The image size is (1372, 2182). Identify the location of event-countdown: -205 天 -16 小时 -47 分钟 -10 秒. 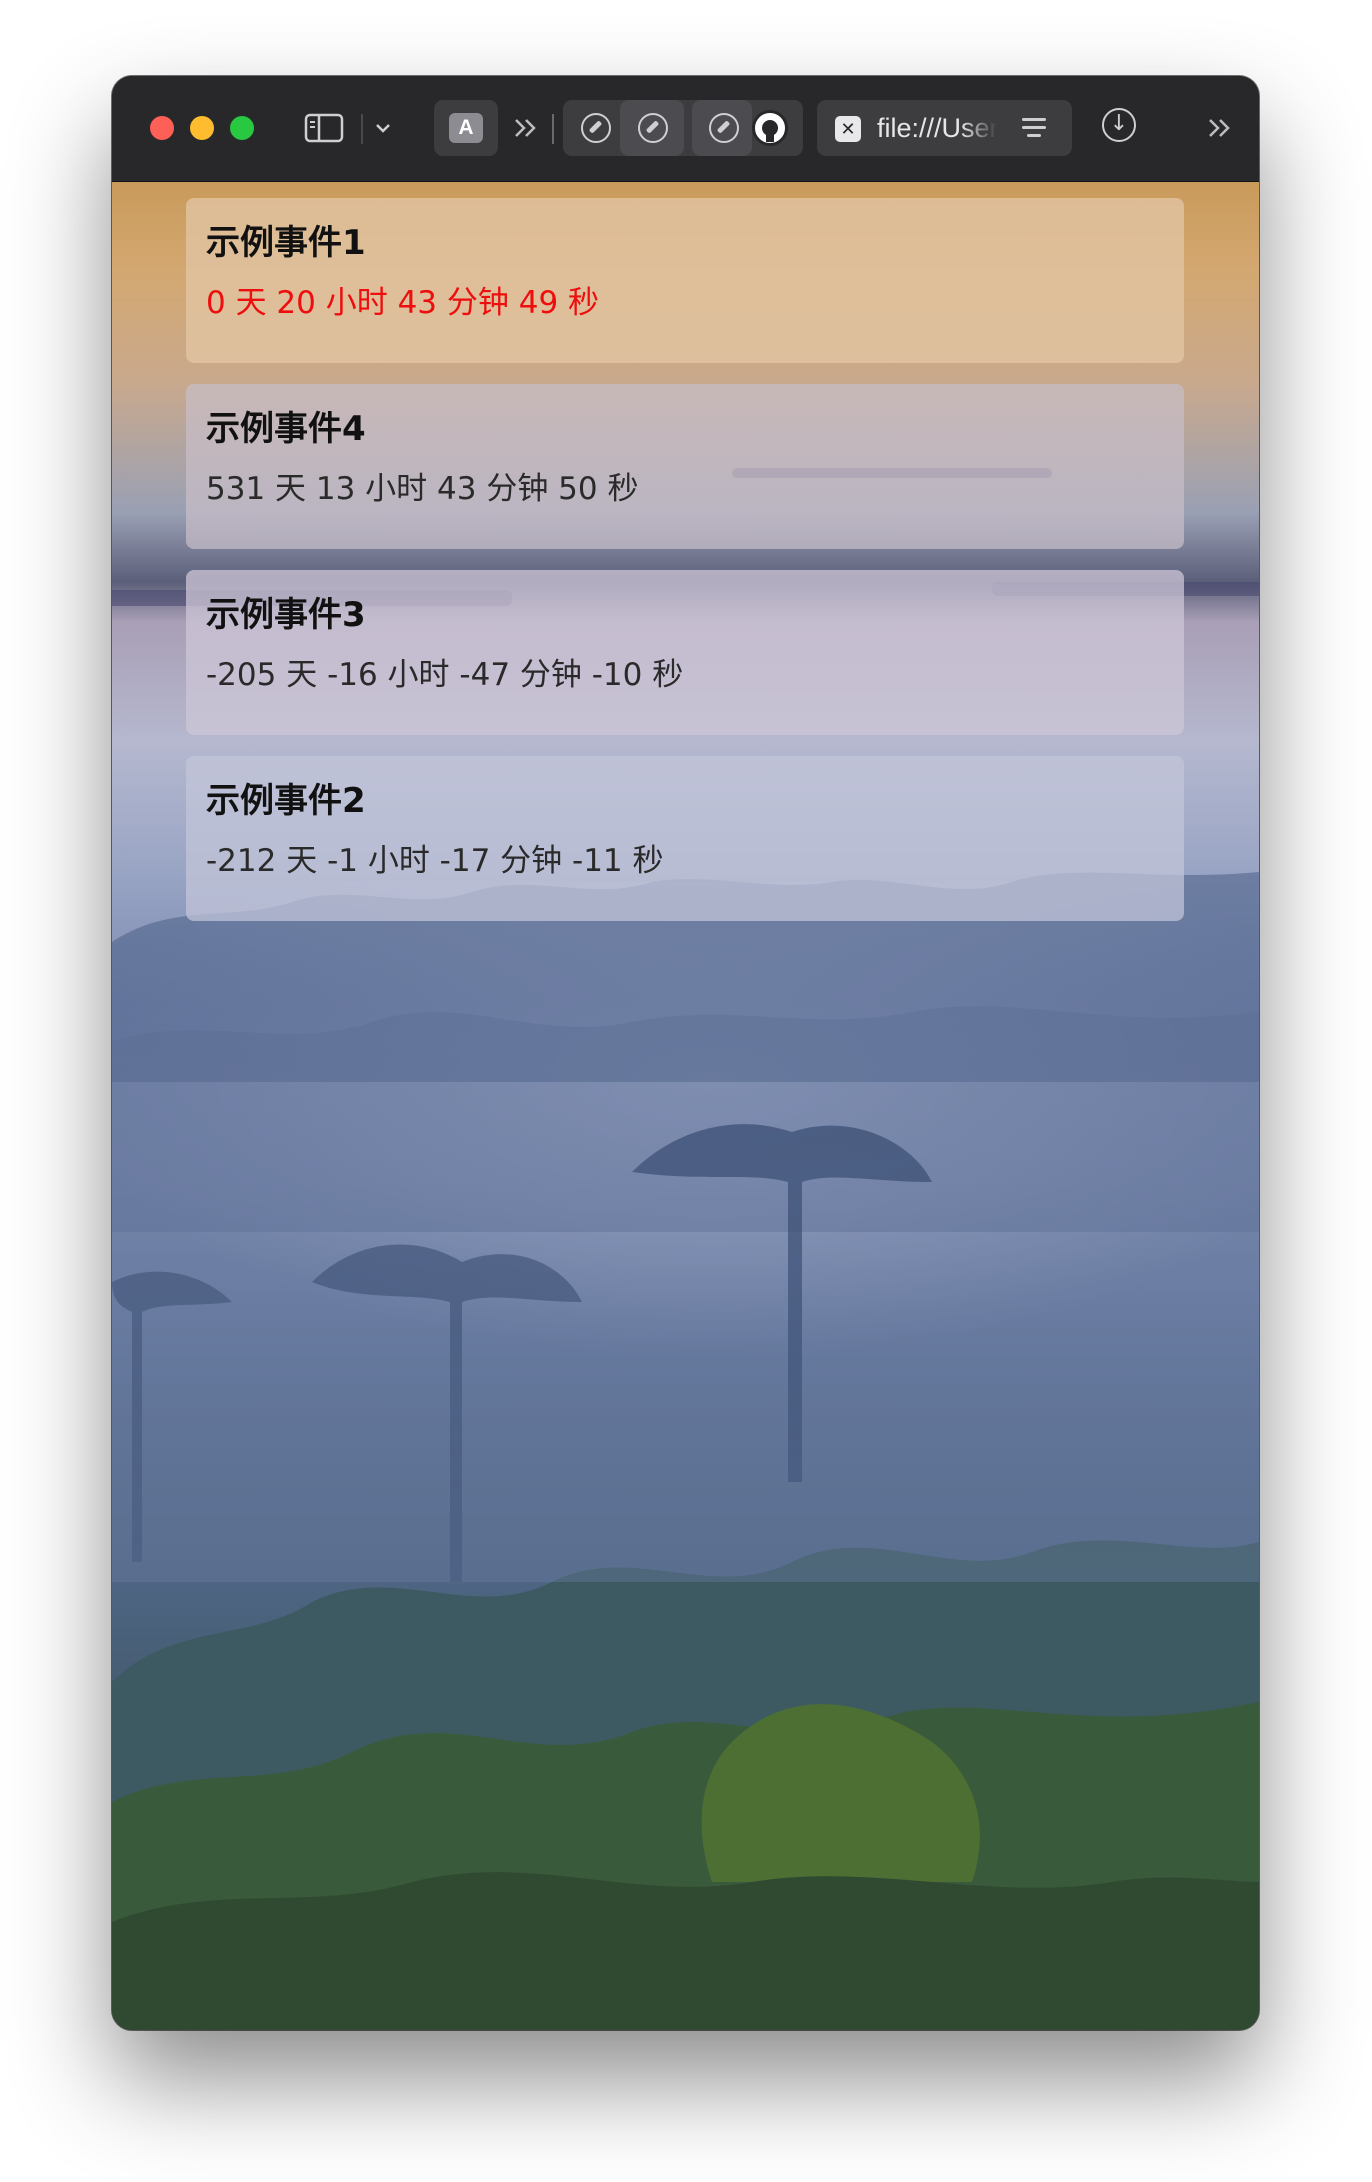
(445, 675).